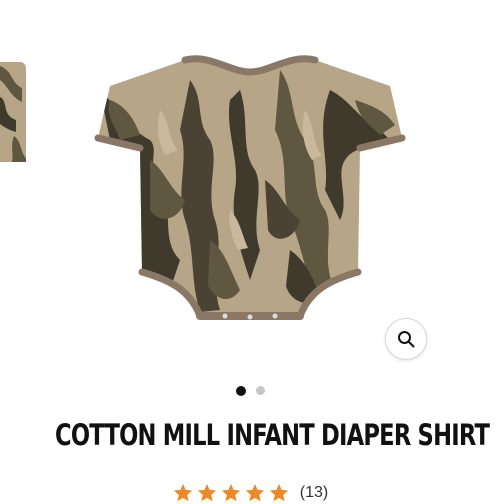  I want to click on gallery-pagination, so click(250, 390).